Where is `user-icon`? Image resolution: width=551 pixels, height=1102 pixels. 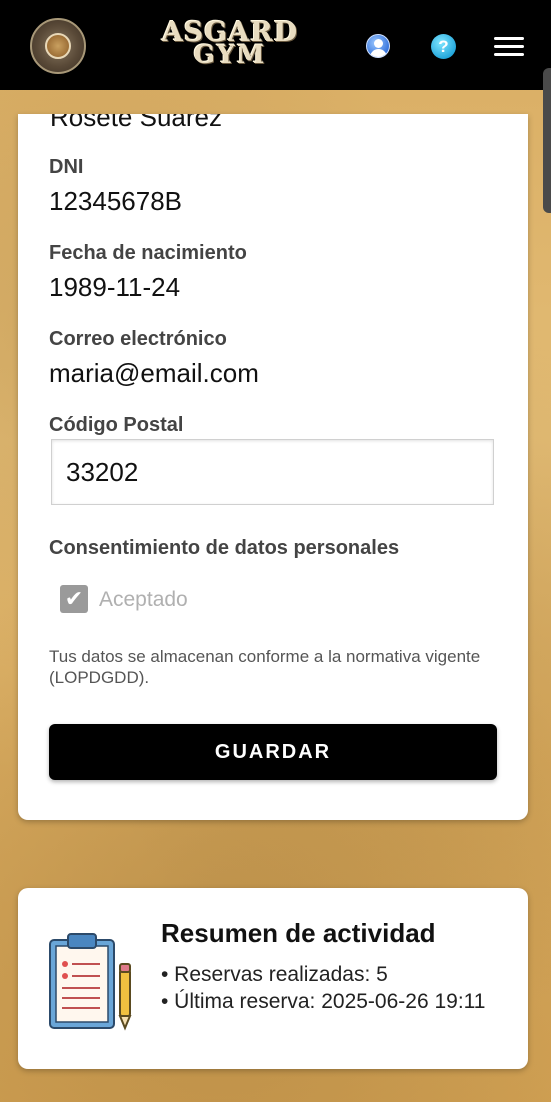 user-icon is located at coordinates (378, 46).